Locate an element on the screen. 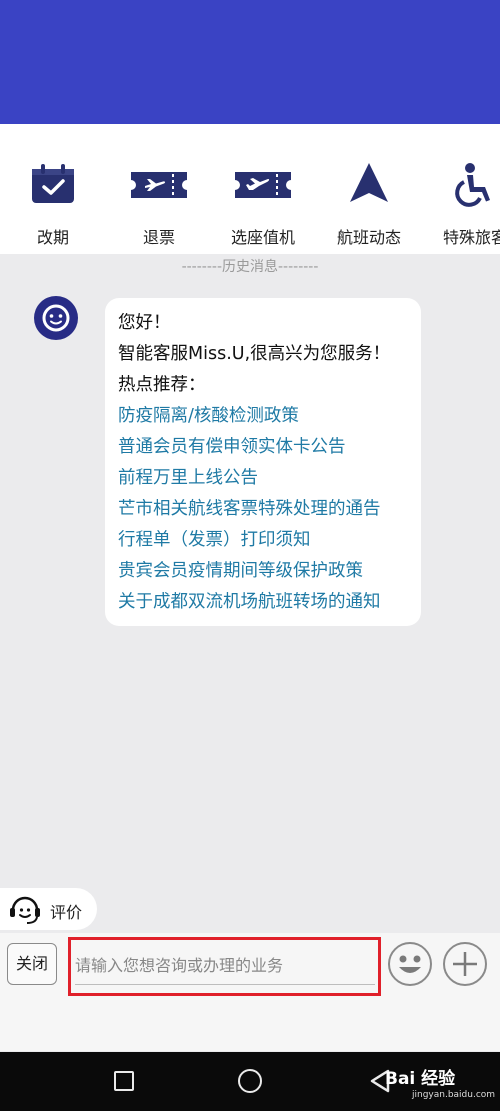 This screenshot has width=500, height=1111. quick-action-seat-checkin: 选座值机 is located at coordinates (263, 204).